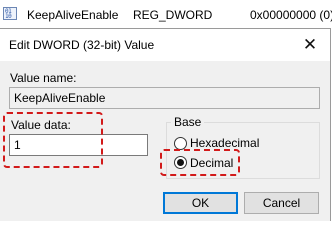 This screenshot has height=240, width=332. I want to click on close-icon: ✕, so click(310, 45).